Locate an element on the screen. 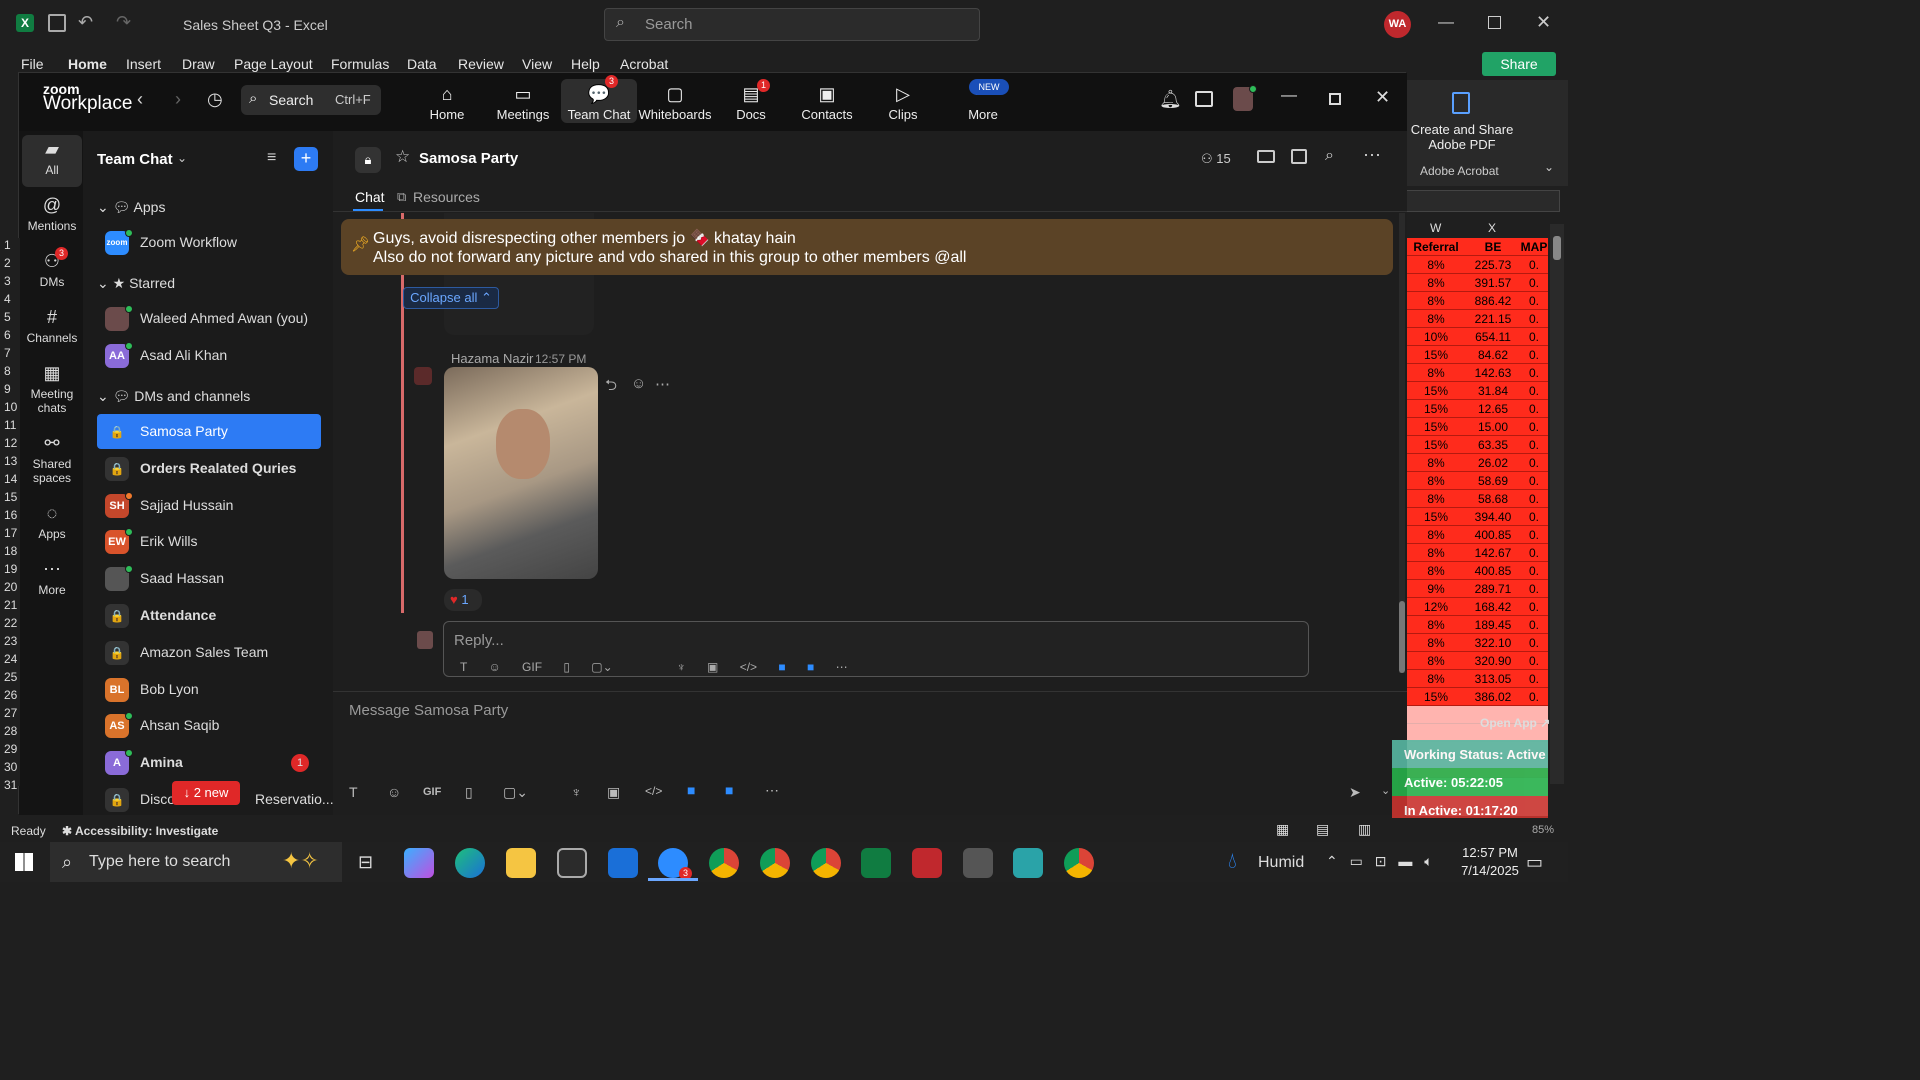 Image resolution: width=1920 pixels, height=1080 pixels. column-letter-x: X is located at coordinates (1492, 228).